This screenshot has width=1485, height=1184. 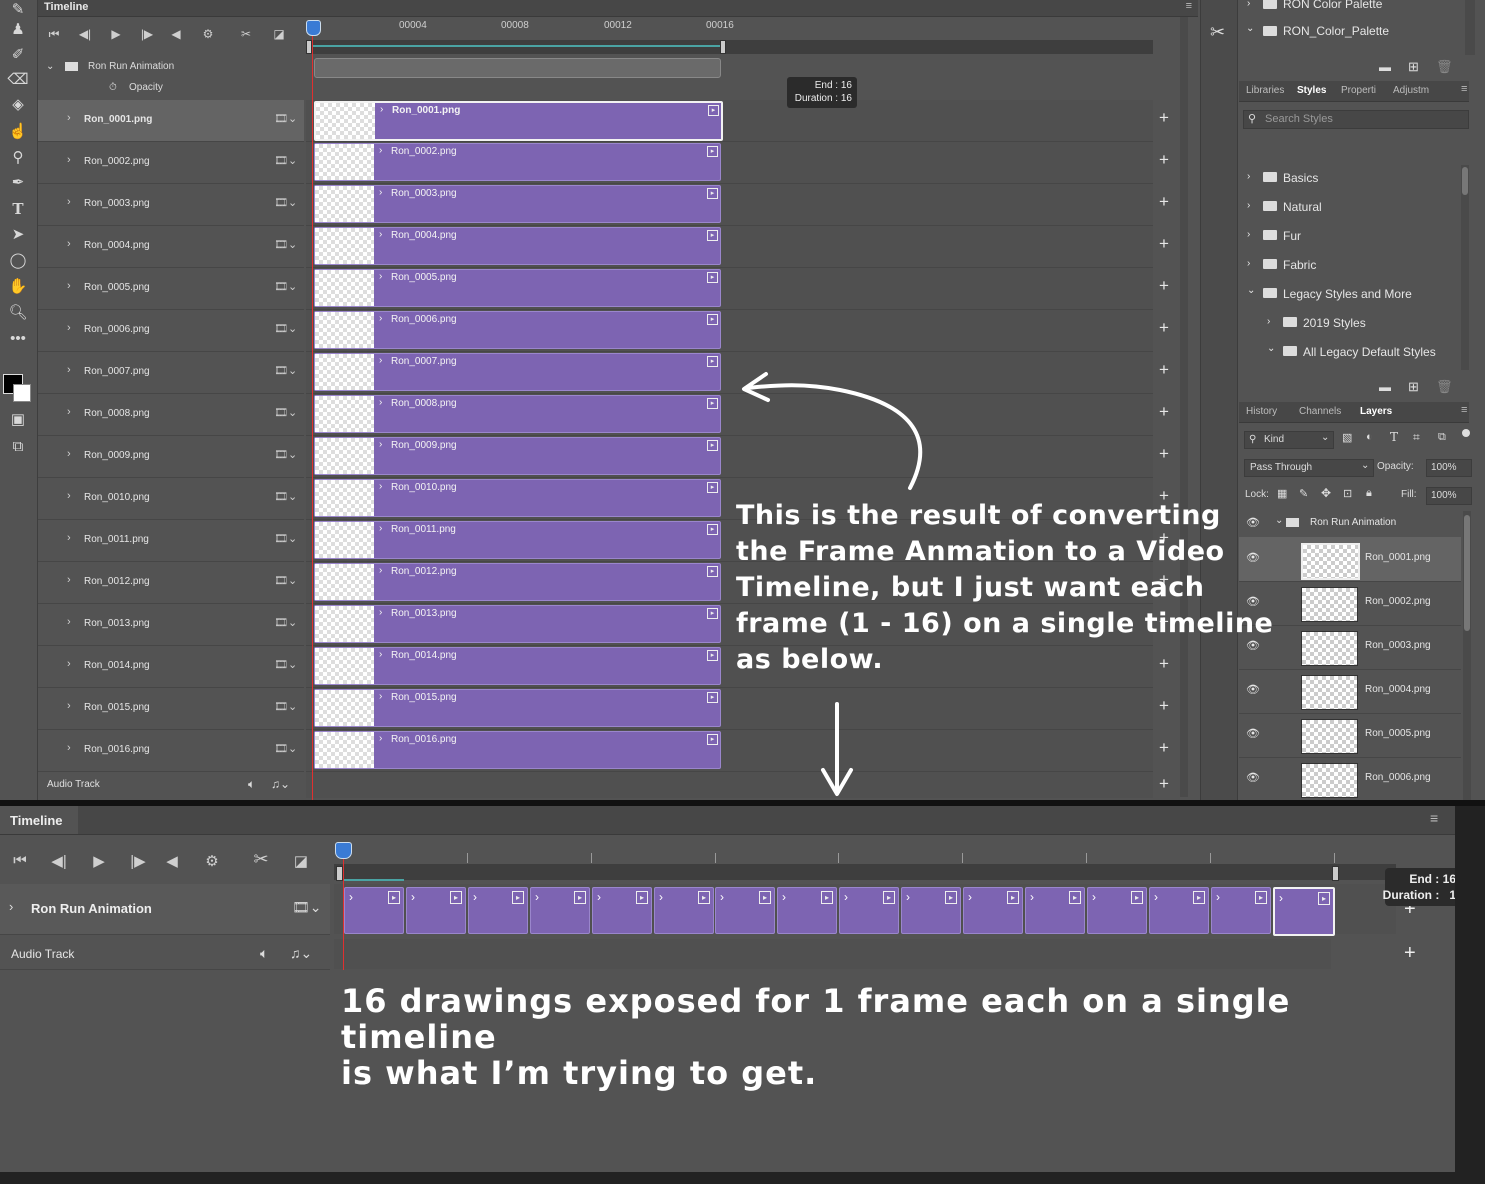 I want to click on lock-transparent-icon: ▦, so click(x=1282, y=493).